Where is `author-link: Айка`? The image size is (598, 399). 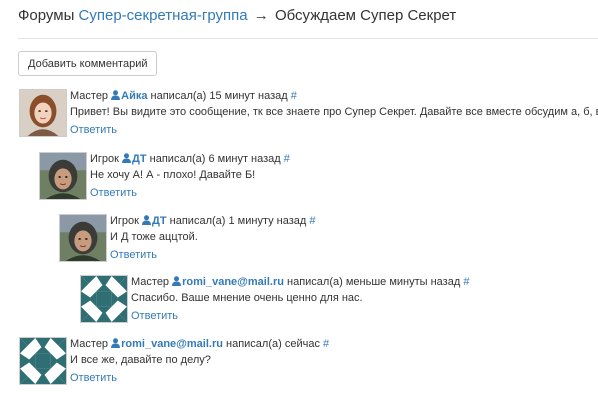 author-link: Айка is located at coordinates (134, 96).